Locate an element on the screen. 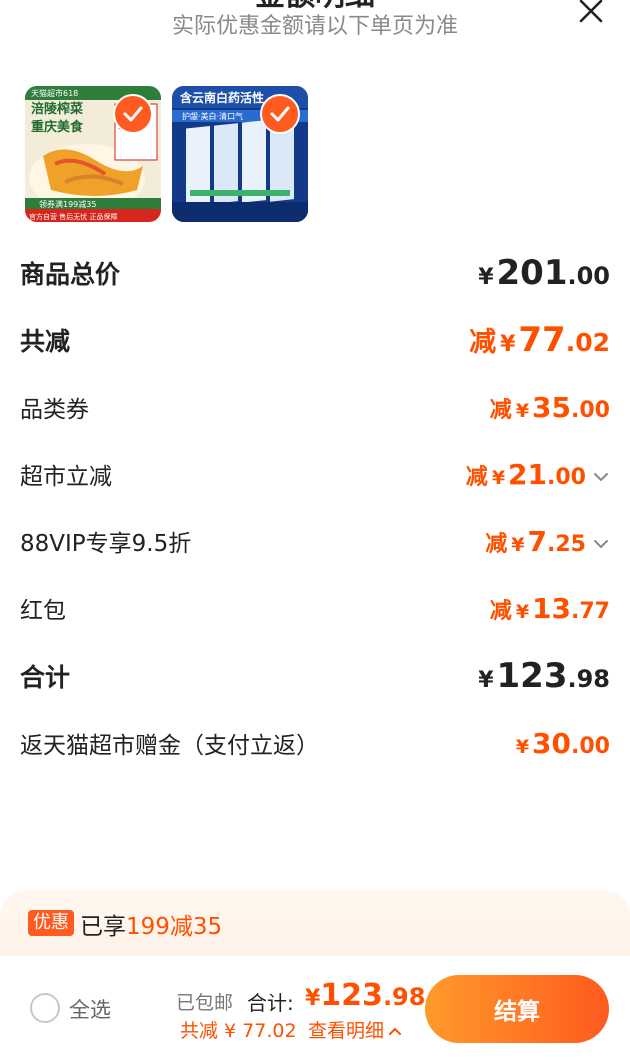 The image size is (630, 1062). row-total-reduce: 共减 减 ¥ 77 .02 is located at coordinates (315, 340).